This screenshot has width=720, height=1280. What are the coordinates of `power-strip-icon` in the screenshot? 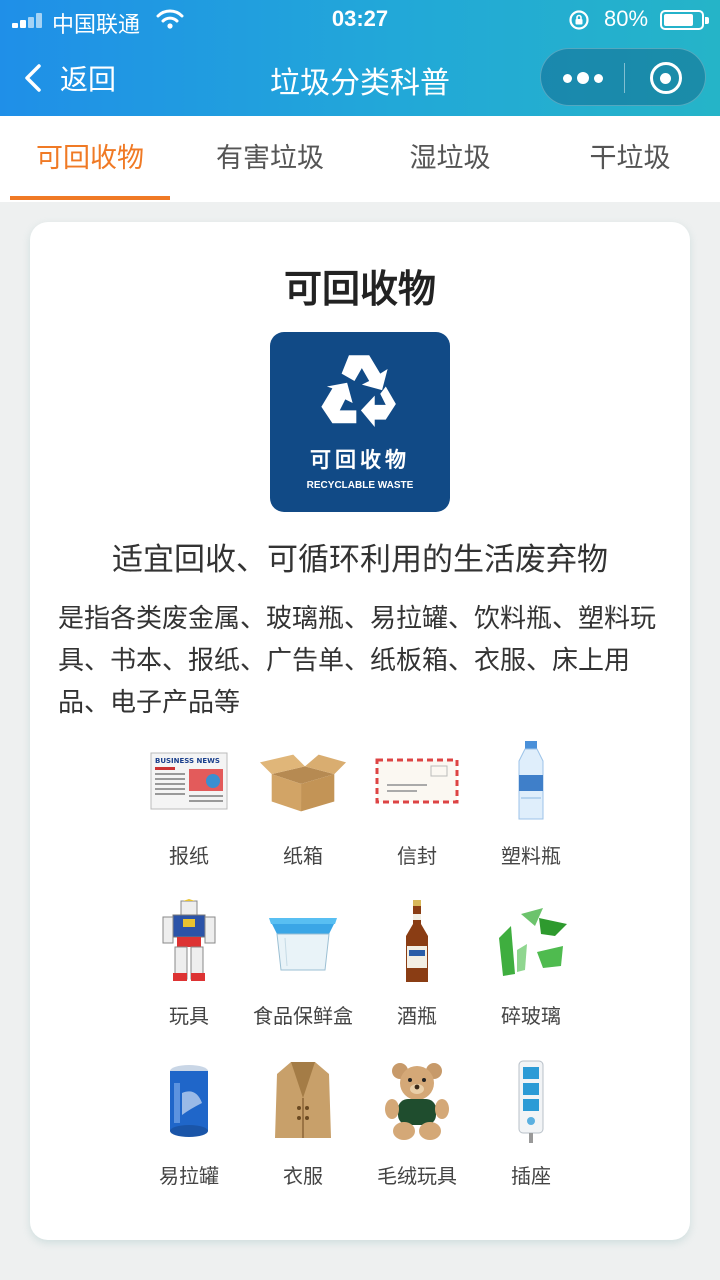 It's located at (531, 1101).